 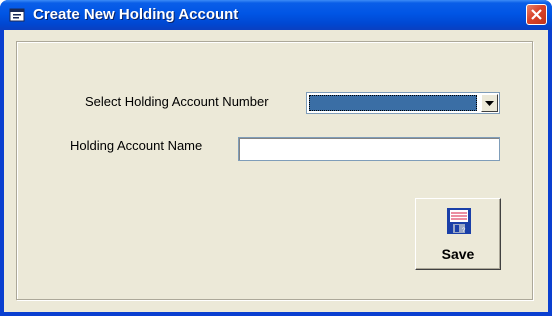 I want to click on close-icon, so click(x=536, y=14).